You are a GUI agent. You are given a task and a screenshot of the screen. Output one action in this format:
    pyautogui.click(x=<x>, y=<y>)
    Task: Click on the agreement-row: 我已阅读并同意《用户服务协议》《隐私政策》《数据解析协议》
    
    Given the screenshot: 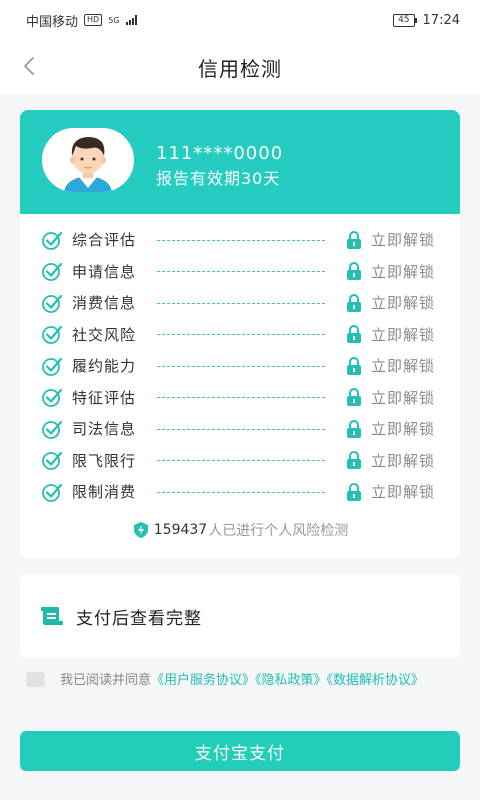 What is the action you would take?
    pyautogui.click(x=243, y=680)
    